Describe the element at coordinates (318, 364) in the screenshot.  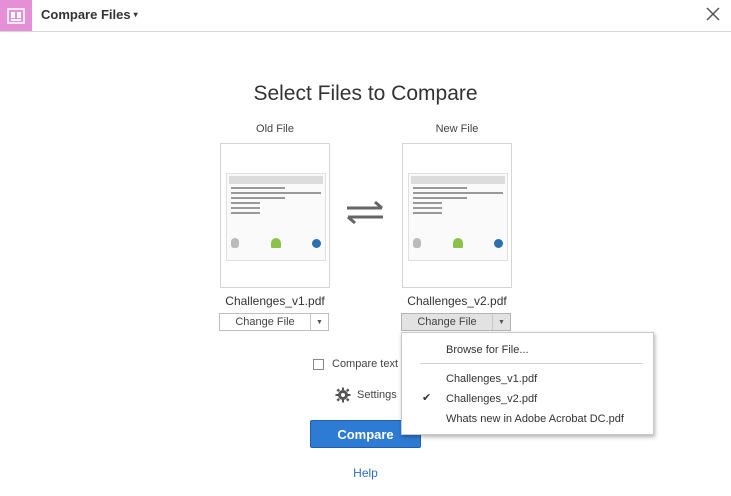
I see `compare-text-checkbox` at that location.